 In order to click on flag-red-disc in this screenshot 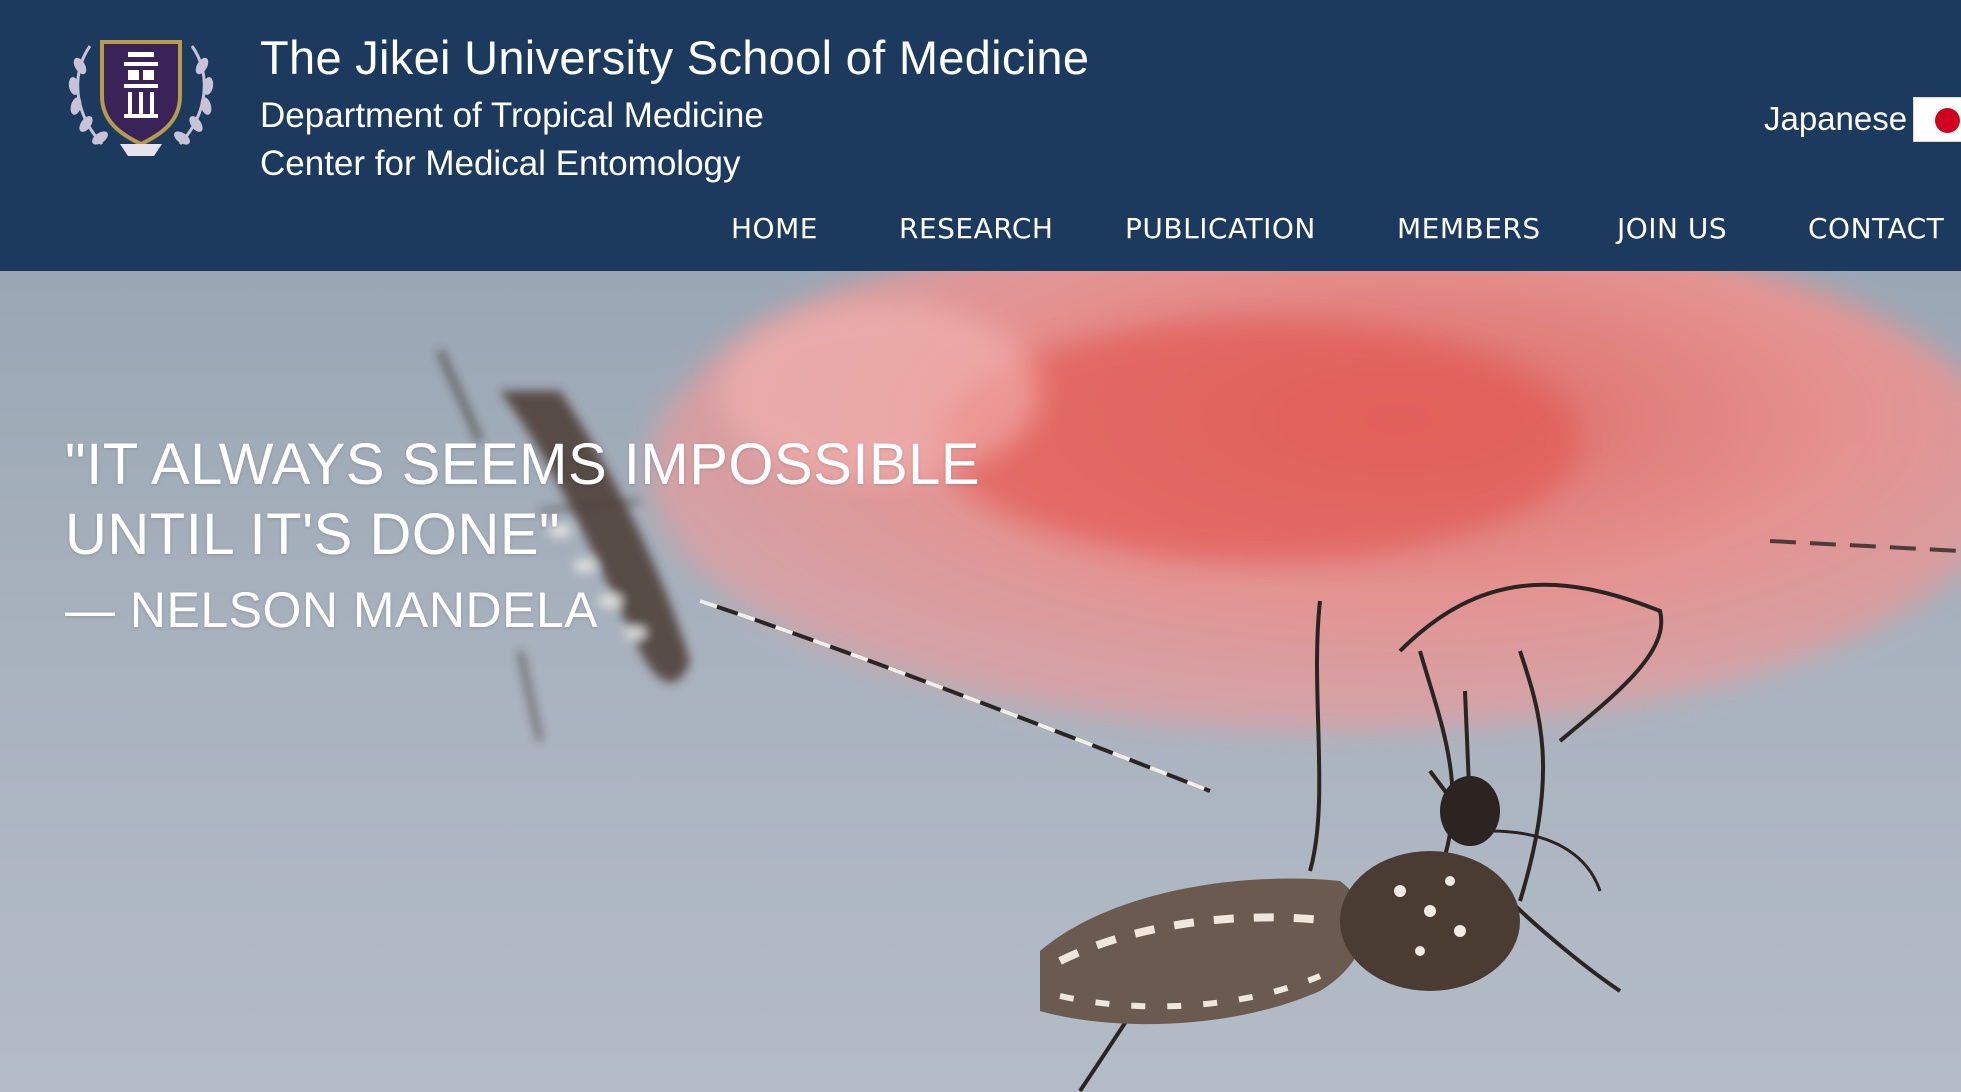, I will do `click(1947, 120)`.